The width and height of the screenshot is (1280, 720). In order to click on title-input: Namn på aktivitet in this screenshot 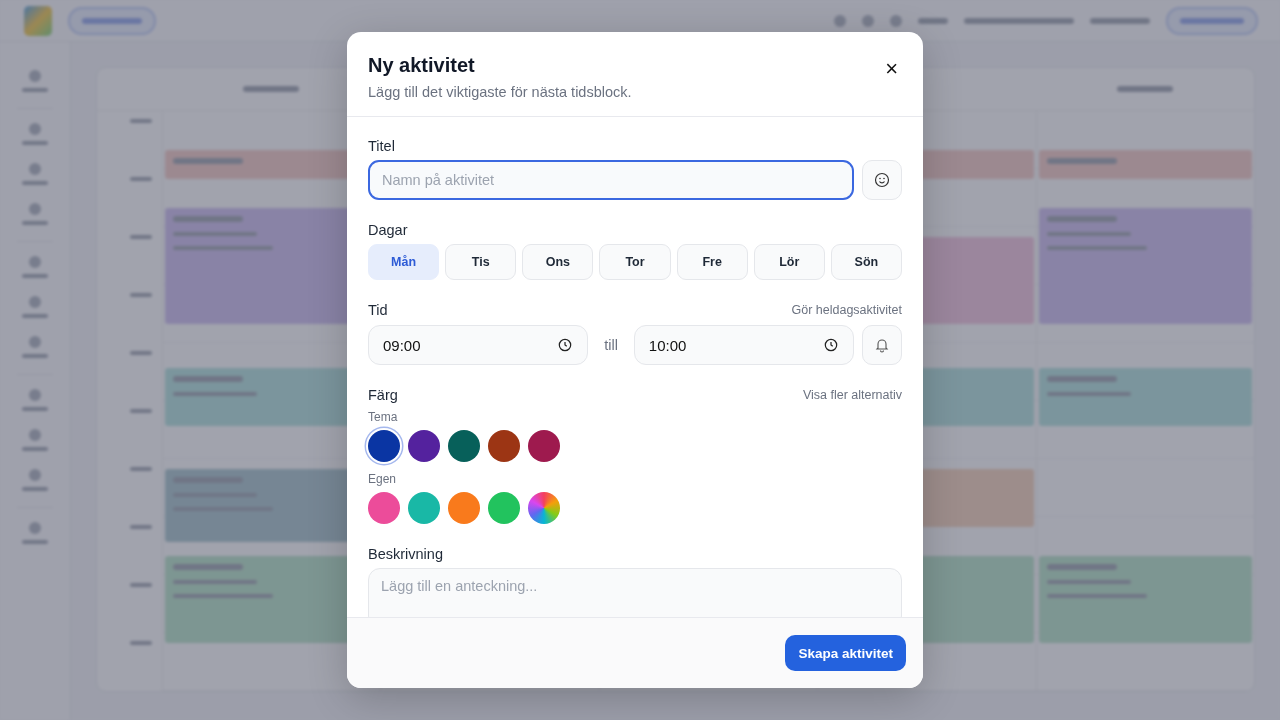, I will do `click(611, 180)`.